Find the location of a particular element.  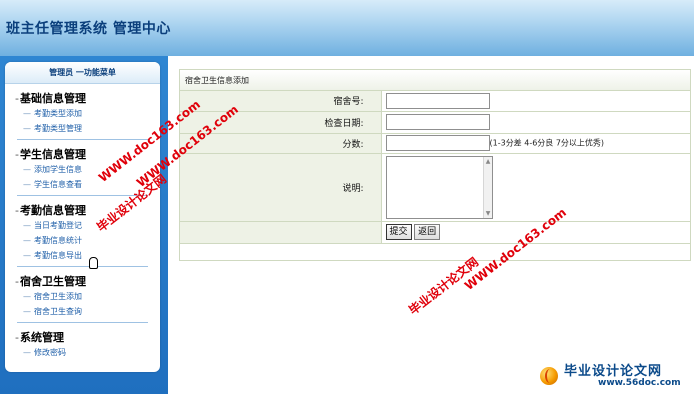

remark-textarea: ▲ ▼ is located at coordinates (439, 187).